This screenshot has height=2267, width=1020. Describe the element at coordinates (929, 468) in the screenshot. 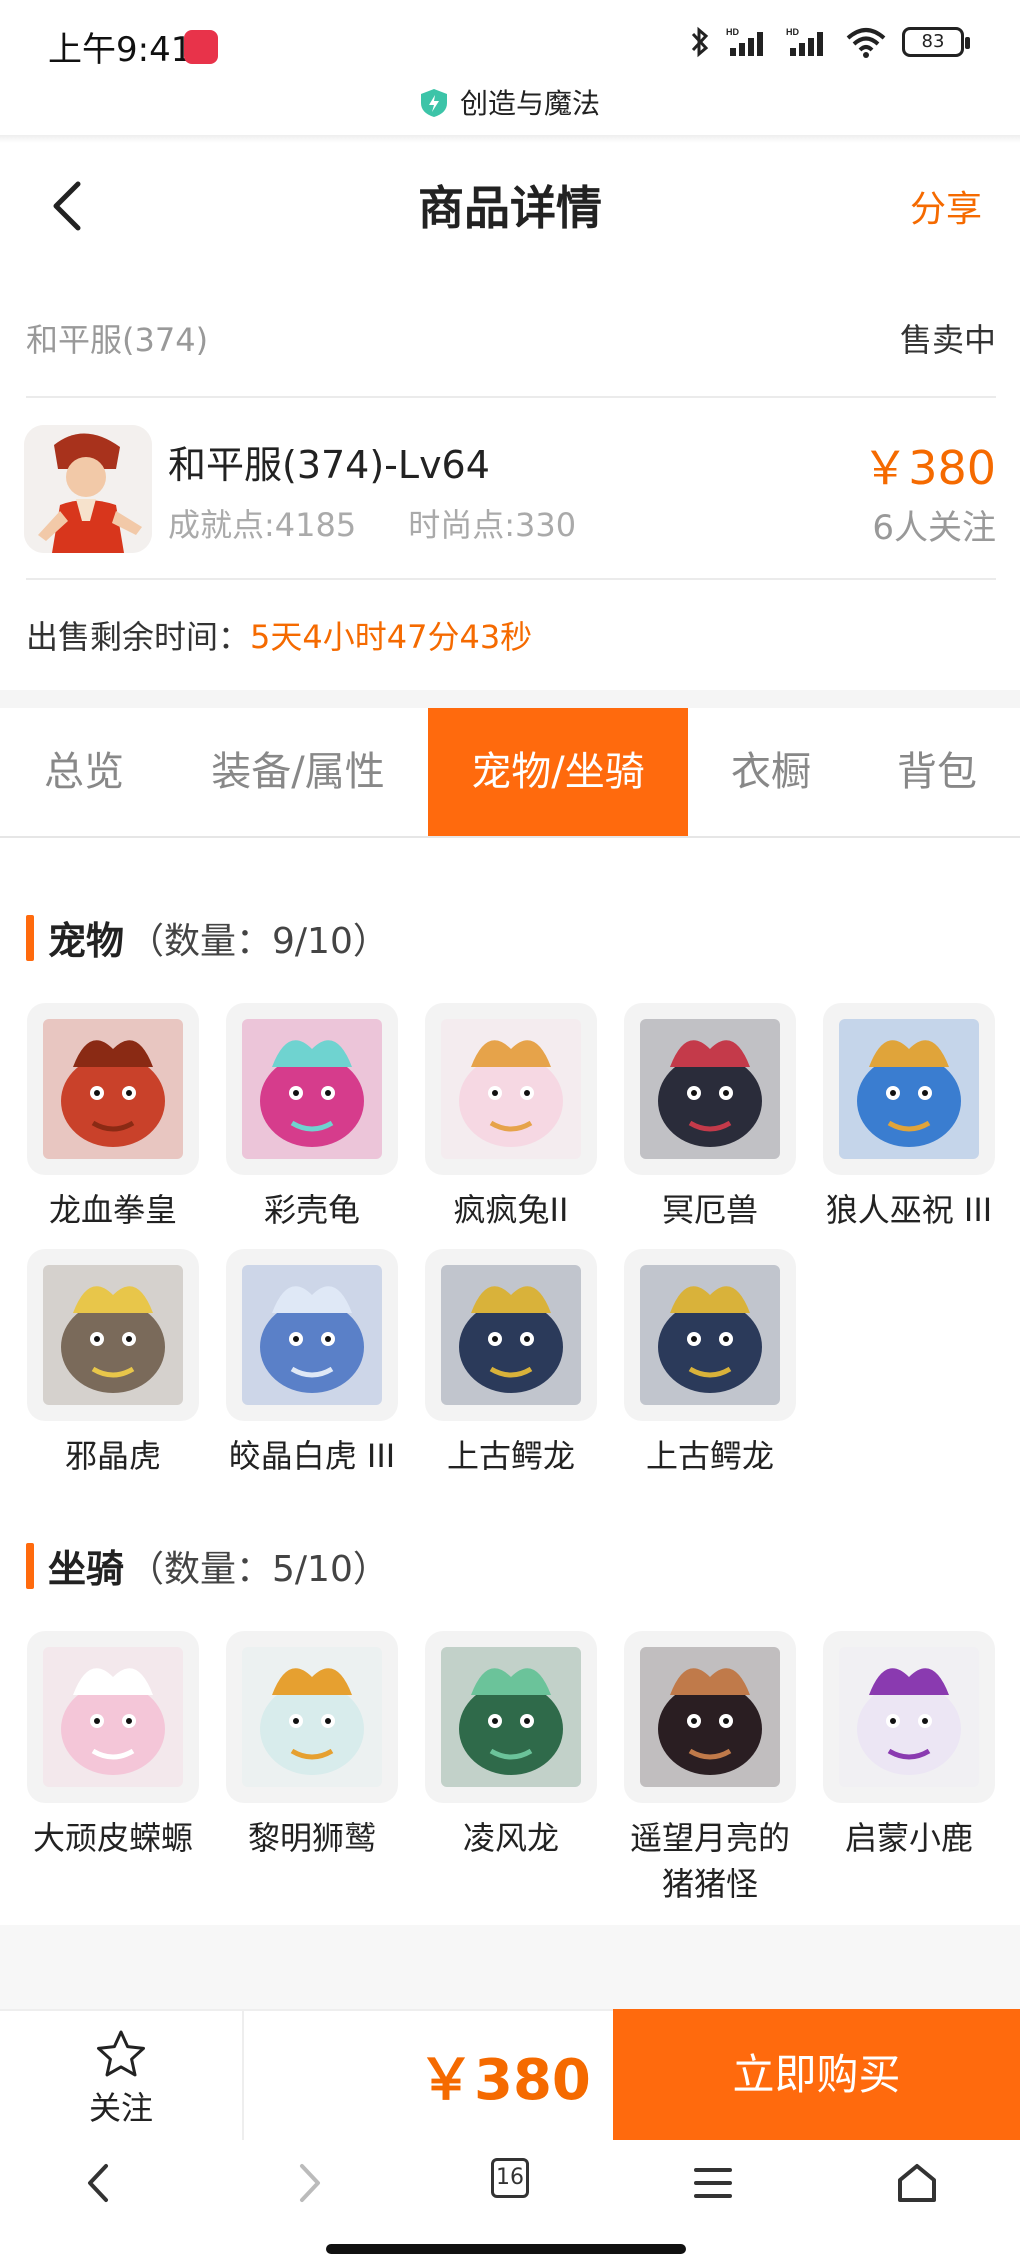

I see `product-price: ￥380` at that location.